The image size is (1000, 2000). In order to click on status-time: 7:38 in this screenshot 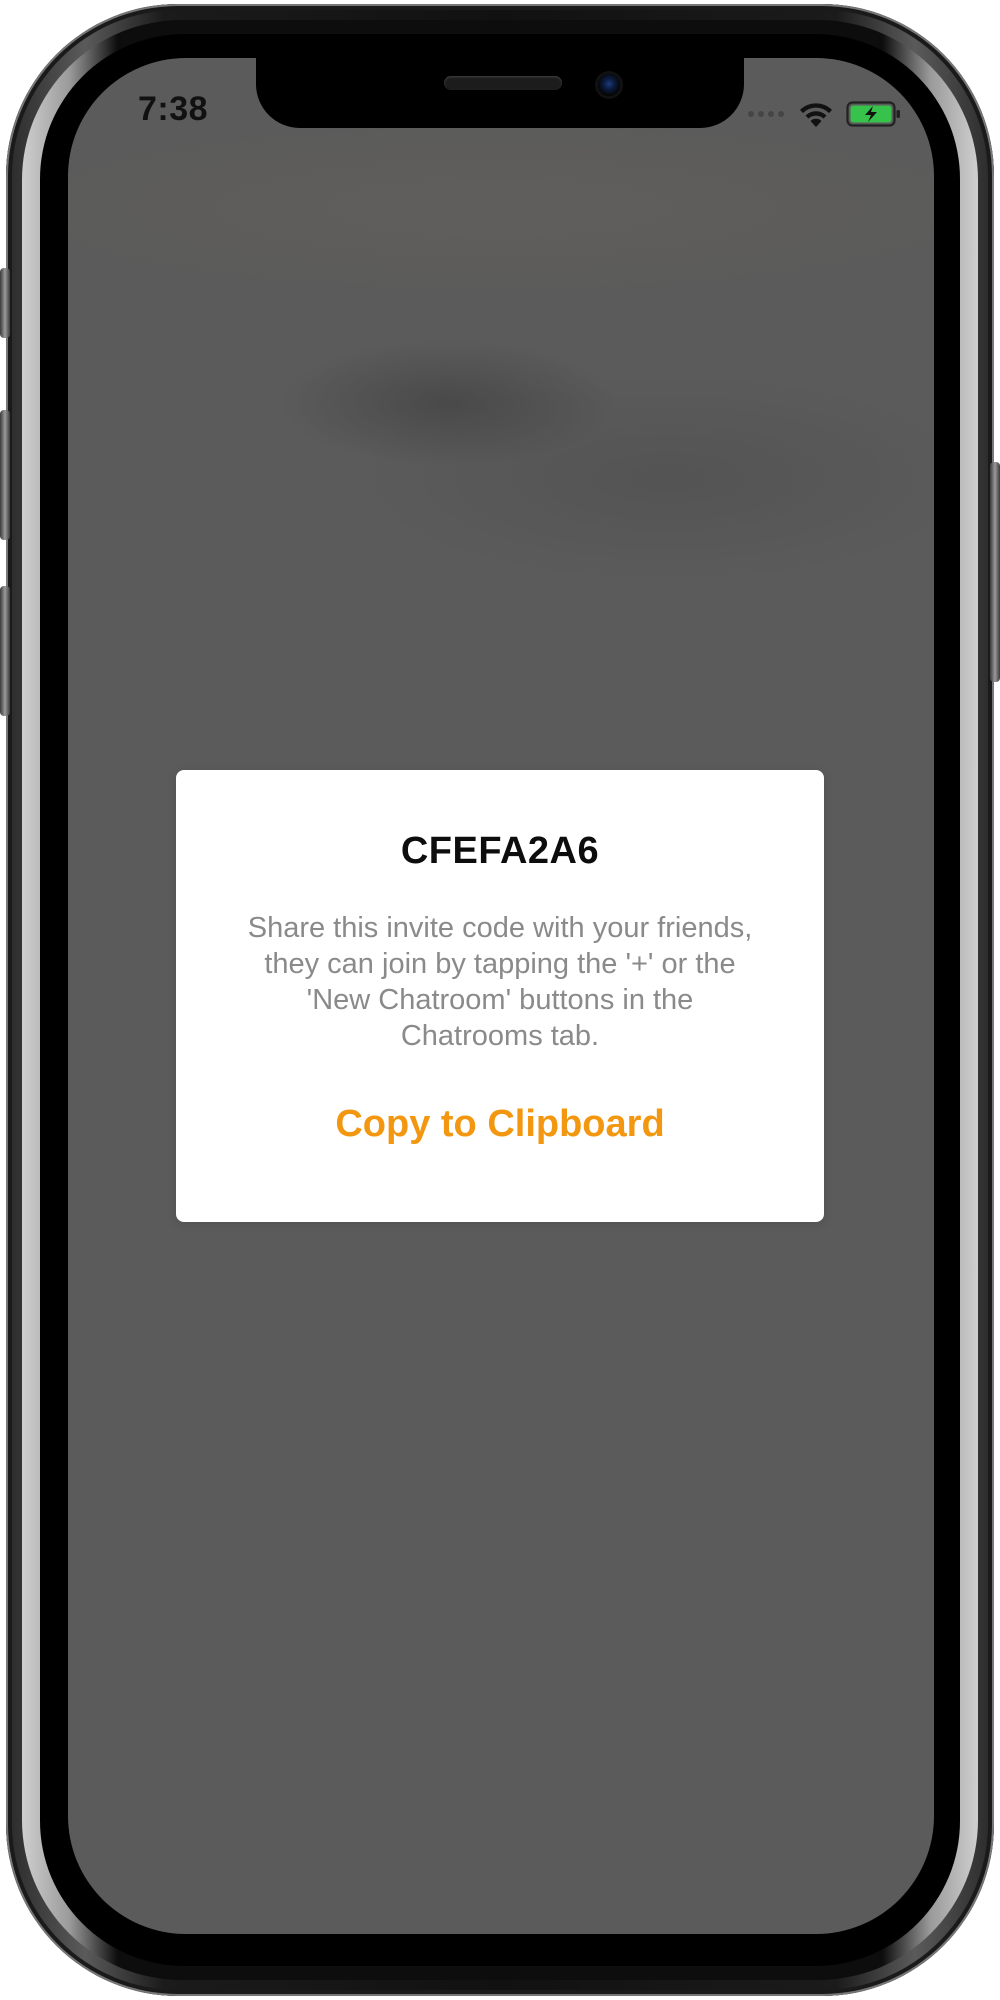, I will do `click(173, 109)`.